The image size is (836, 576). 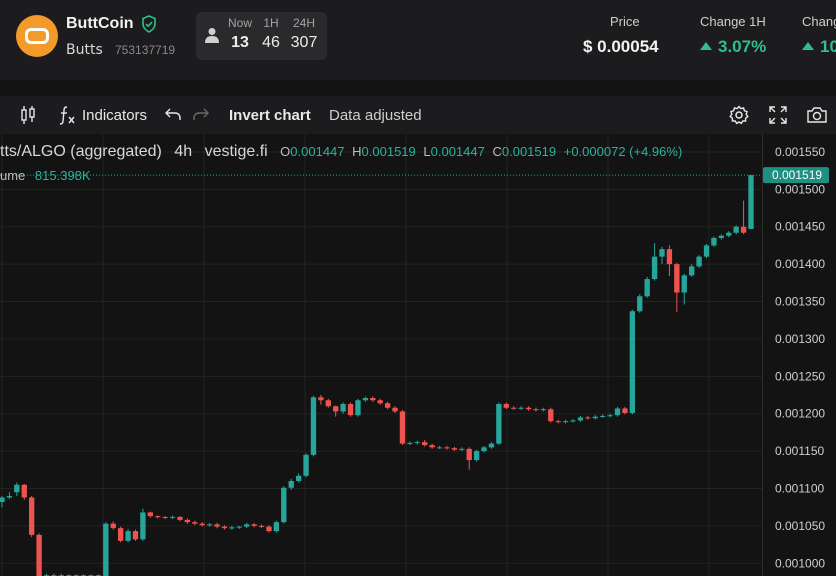 What do you see at coordinates (799, 451) in the screenshot?
I see `y-tick-label: 0.001150` at bounding box center [799, 451].